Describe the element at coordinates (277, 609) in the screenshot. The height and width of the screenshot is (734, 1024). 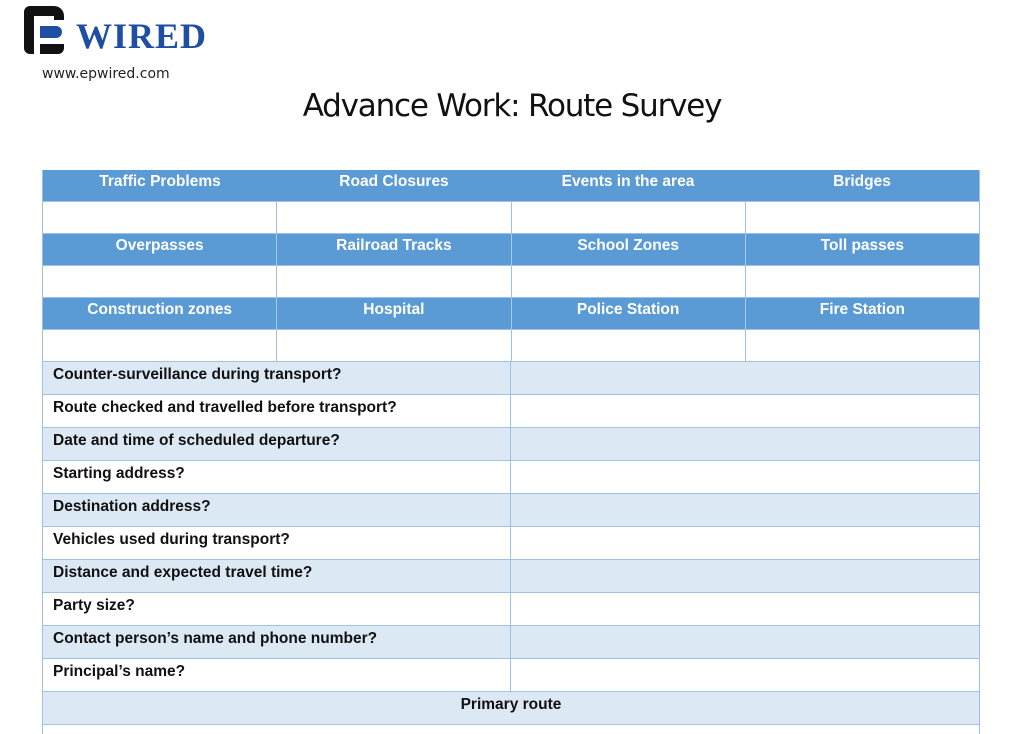
I see `question-label: Party size?` at that location.